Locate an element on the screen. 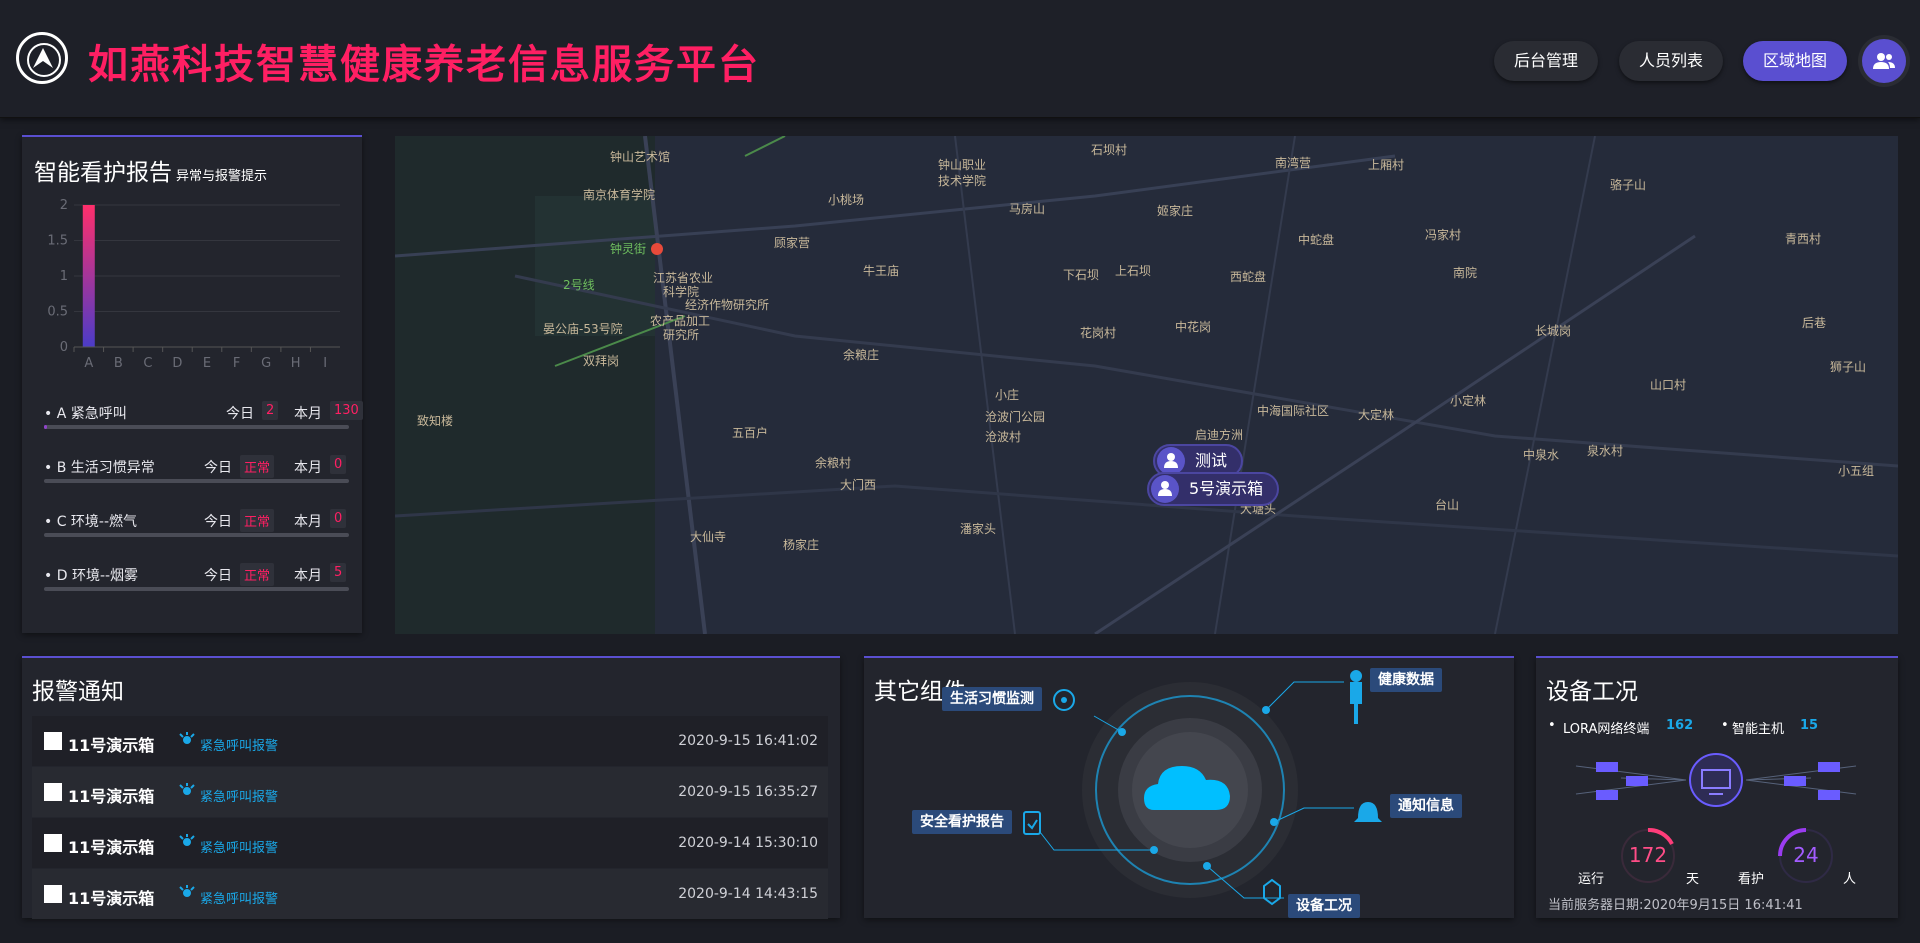 The image size is (1920, 943). care-report-title-text: 智能看护报告 is located at coordinates (103, 173).